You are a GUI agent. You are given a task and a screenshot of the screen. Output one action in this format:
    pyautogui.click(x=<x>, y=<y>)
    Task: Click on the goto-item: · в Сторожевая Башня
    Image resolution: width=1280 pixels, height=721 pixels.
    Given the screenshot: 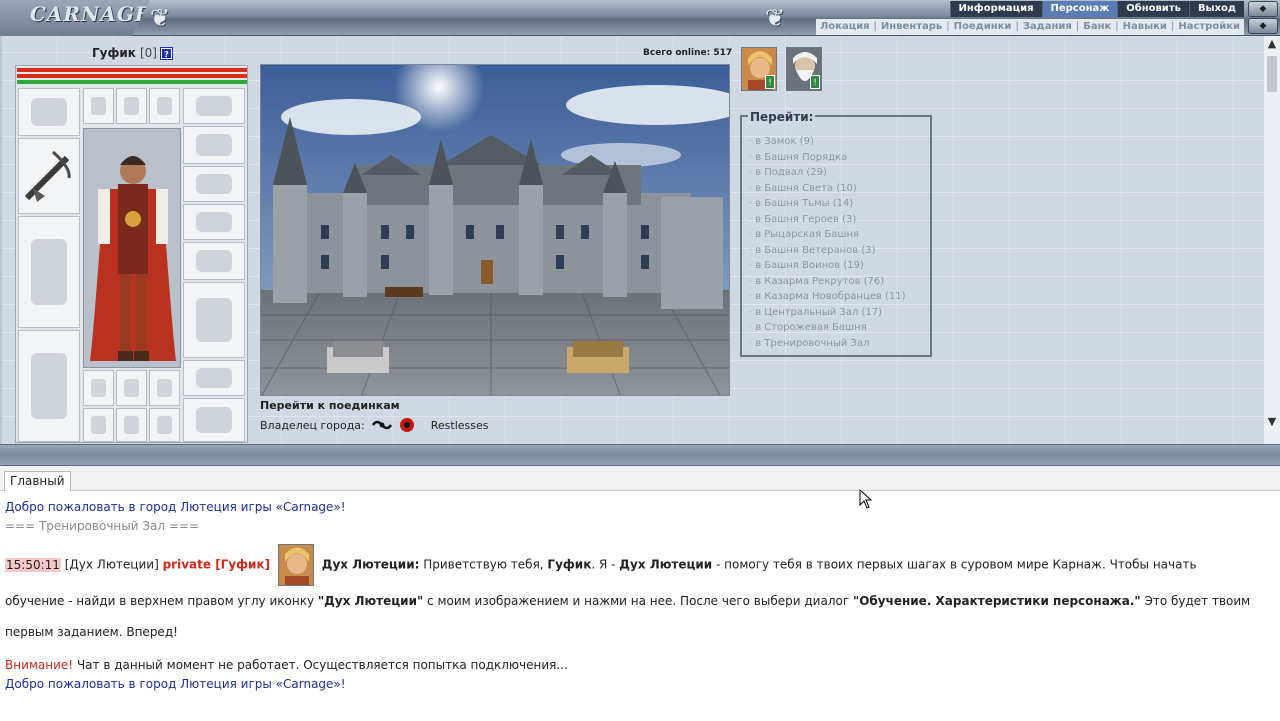 What is the action you would take?
    pyautogui.click(x=827, y=328)
    